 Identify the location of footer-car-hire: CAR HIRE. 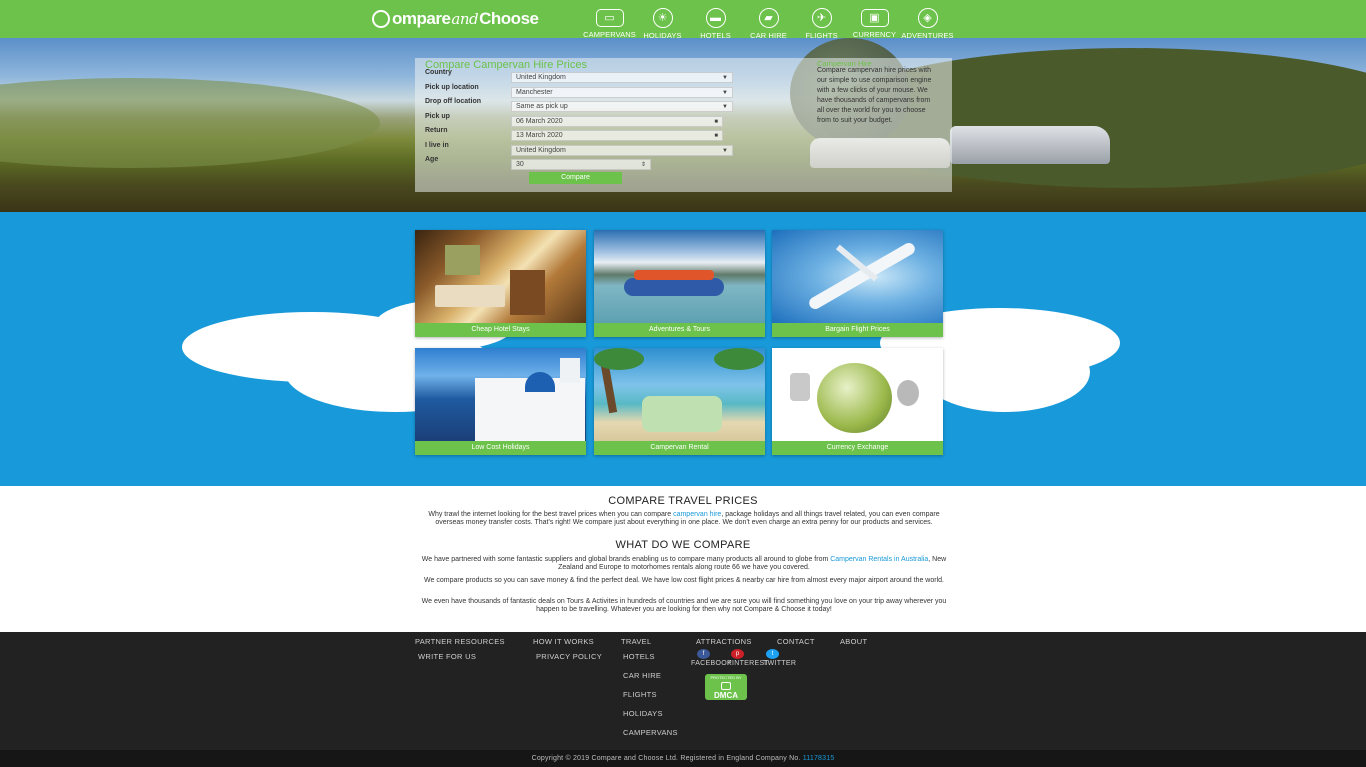
(642, 675).